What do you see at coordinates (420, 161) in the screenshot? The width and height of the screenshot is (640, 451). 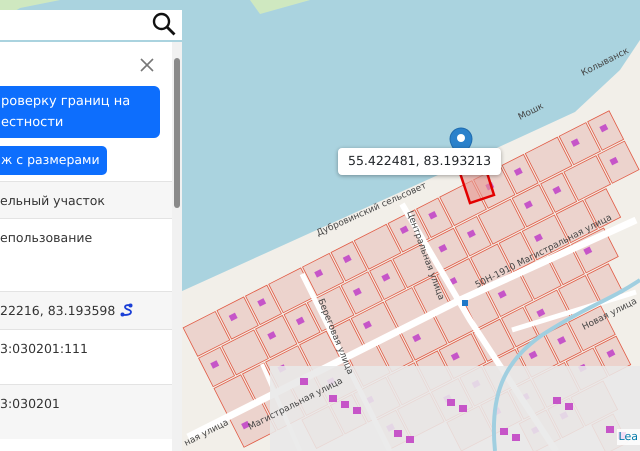 I see `coordinates-popup: 55.422481, 83.193213` at bounding box center [420, 161].